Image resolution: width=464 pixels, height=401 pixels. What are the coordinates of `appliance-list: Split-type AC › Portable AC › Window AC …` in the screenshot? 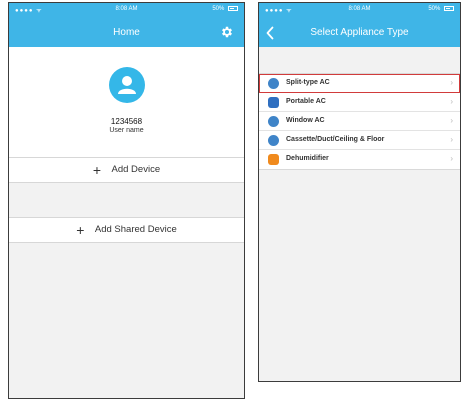 It's located at (359, 121).